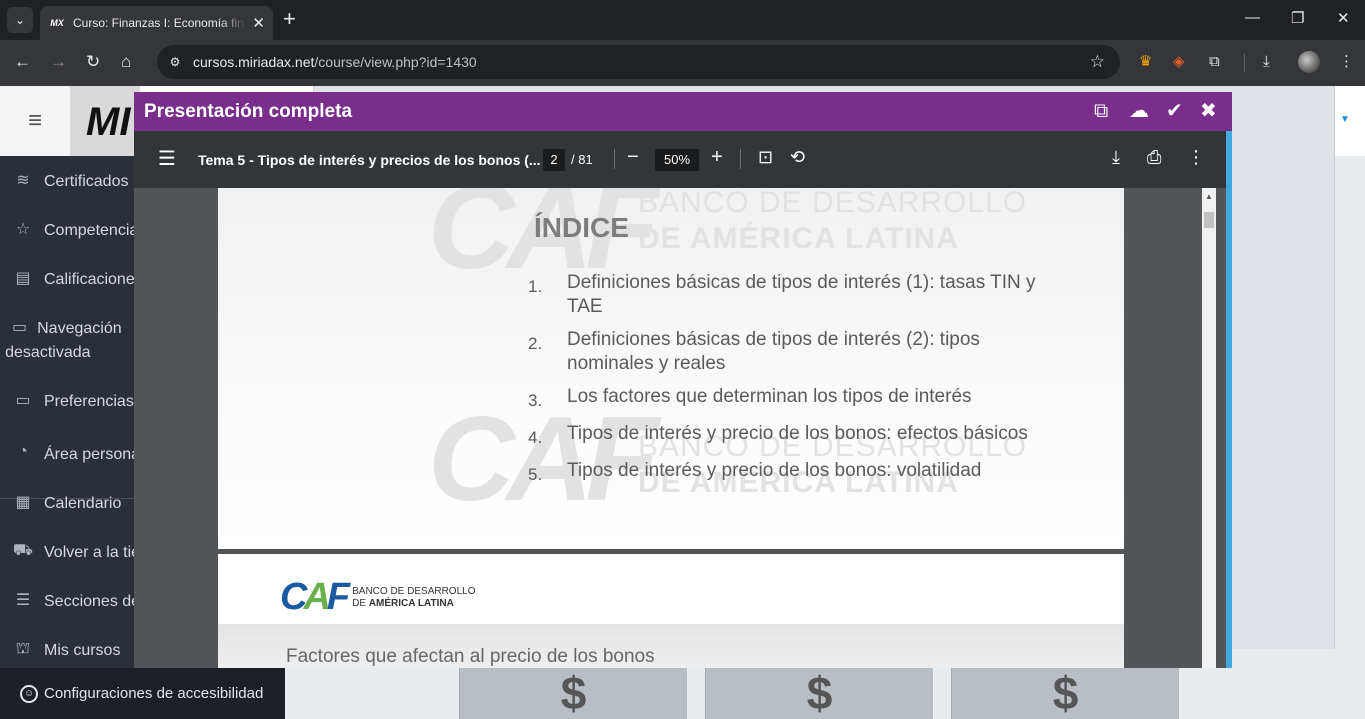  What do you see at coordinates (248, 111) in the screenshot?
I see `modal-title: Presentación completa` at bounding box center [248, 111].